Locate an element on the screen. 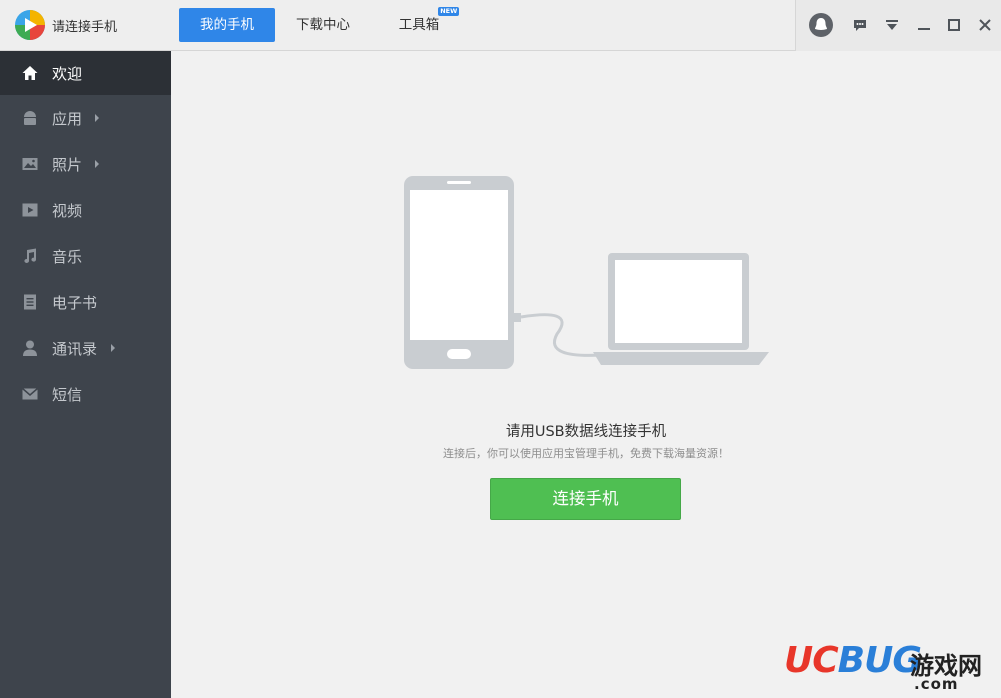 The image size is (1001, 698). sidebar-item-sms: 短信 is located at coordinates (85, 394).